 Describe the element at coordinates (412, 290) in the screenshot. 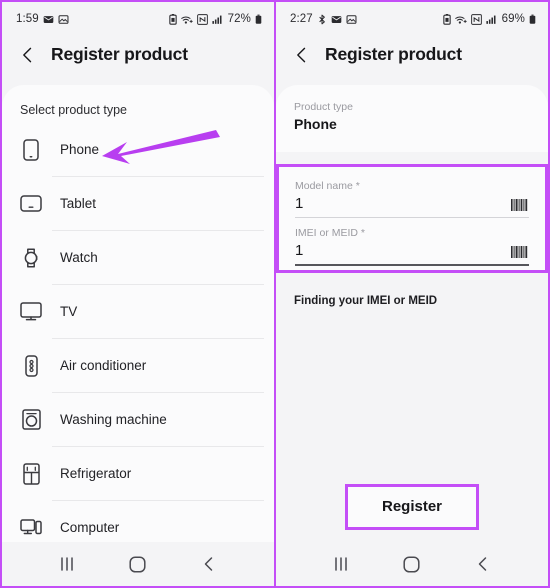

I see `finding-imei-link: Finding your IMEI or MEID` at that location.